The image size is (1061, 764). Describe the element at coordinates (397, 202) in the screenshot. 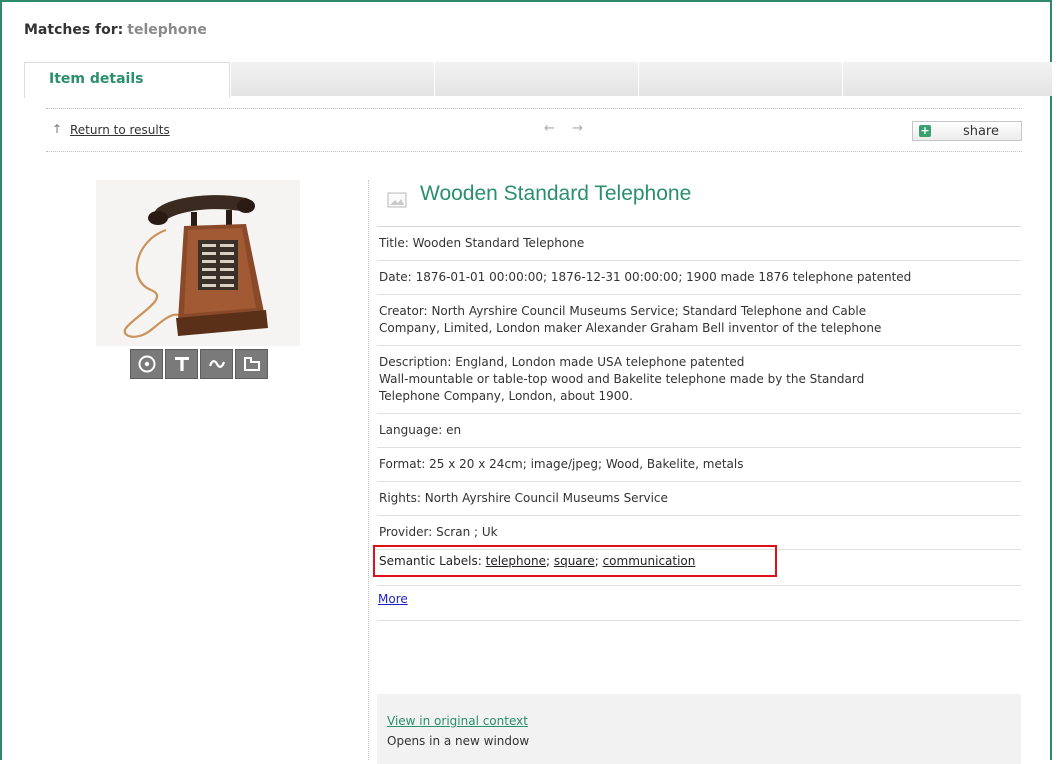

I see `image-icon` at that location.